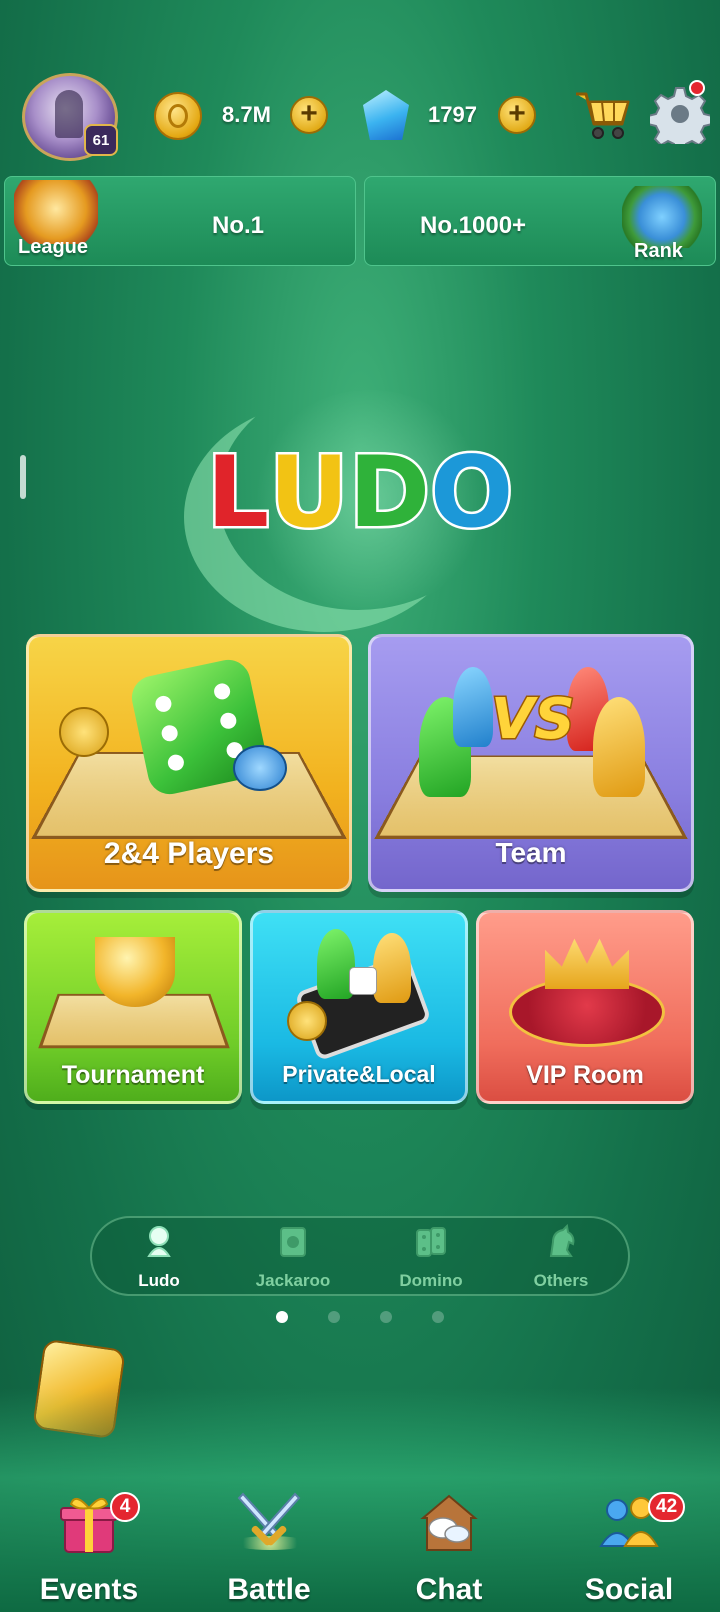  What do you see at coordinates (359, 1074) in the screenshot?
I see `private-local-label: Private&Local` at bounding box center [359, 1074].